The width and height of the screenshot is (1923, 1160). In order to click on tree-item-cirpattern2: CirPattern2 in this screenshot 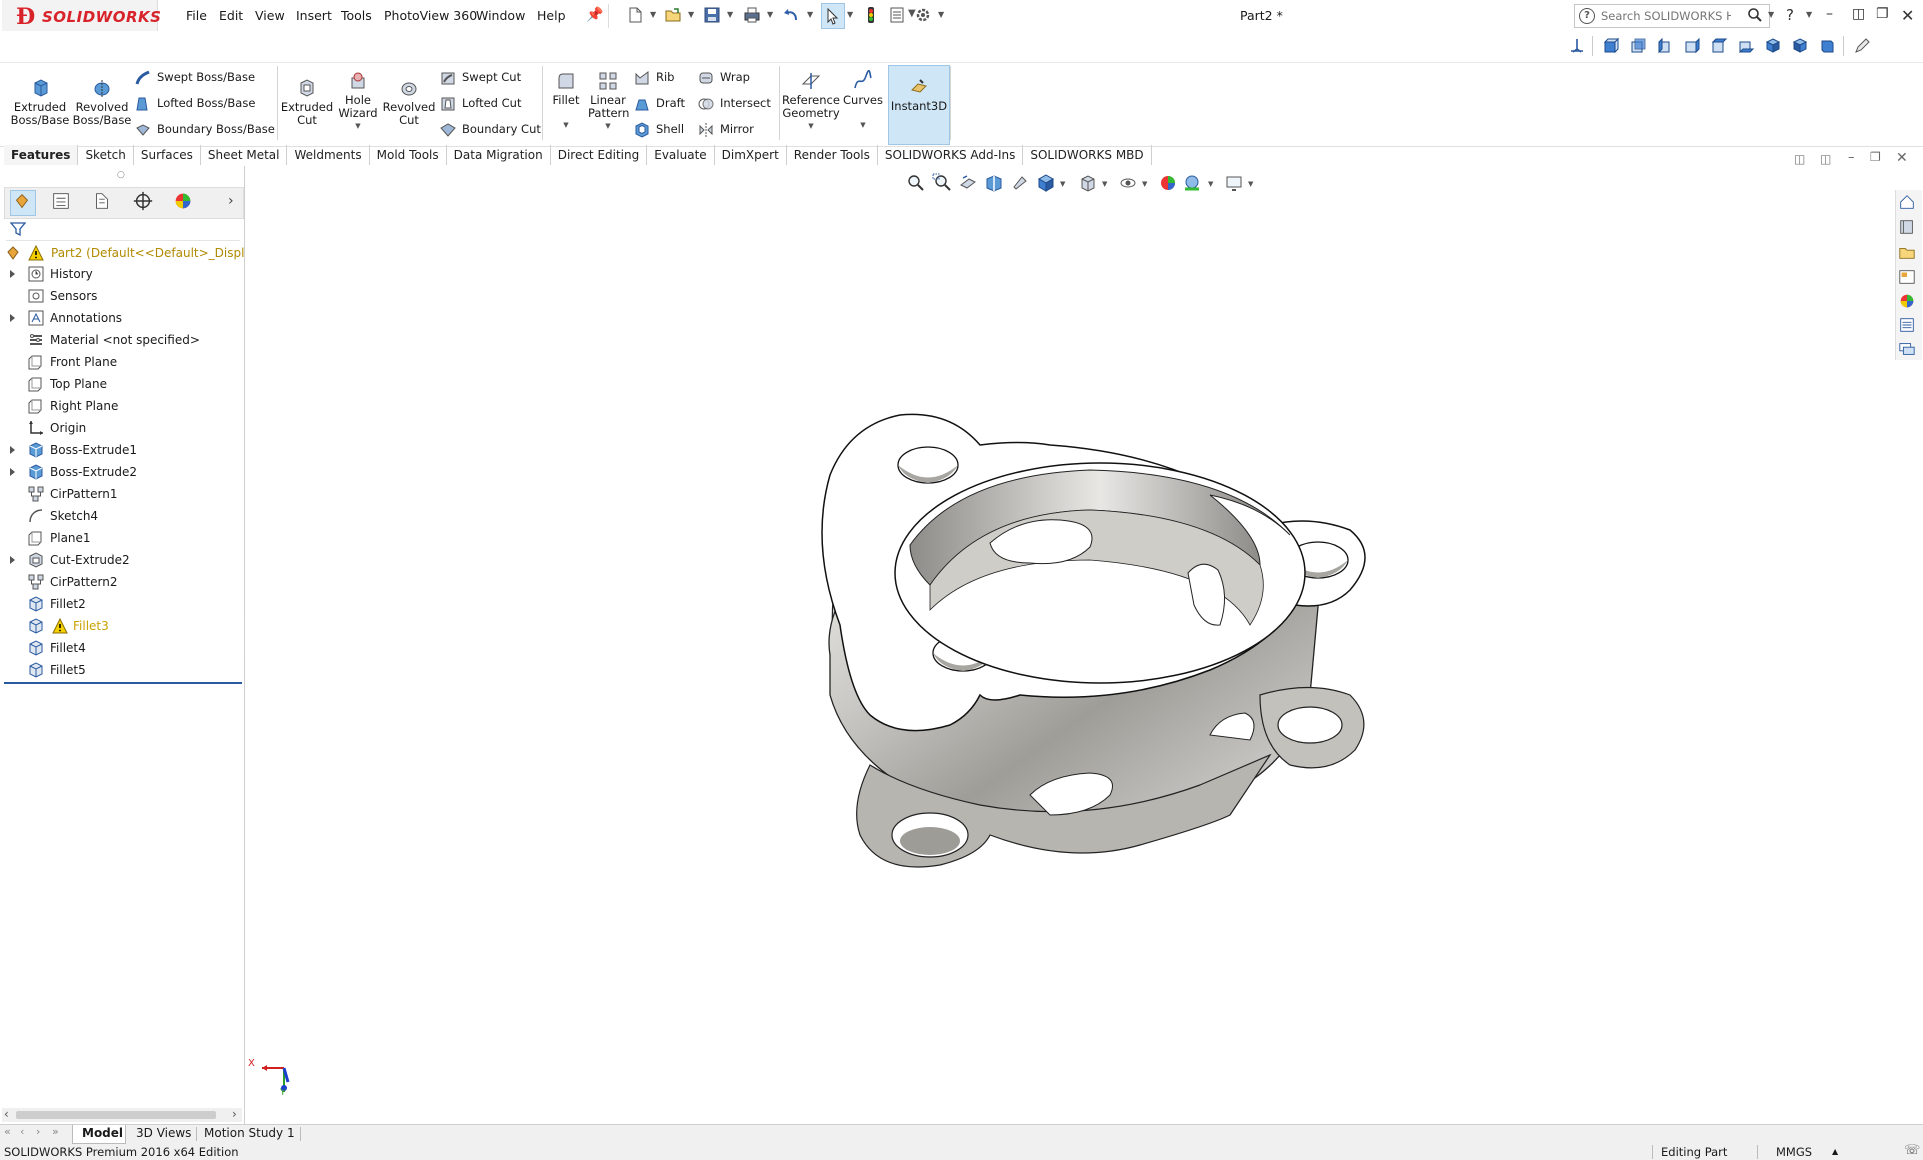, I will do `click(120, 582)`.